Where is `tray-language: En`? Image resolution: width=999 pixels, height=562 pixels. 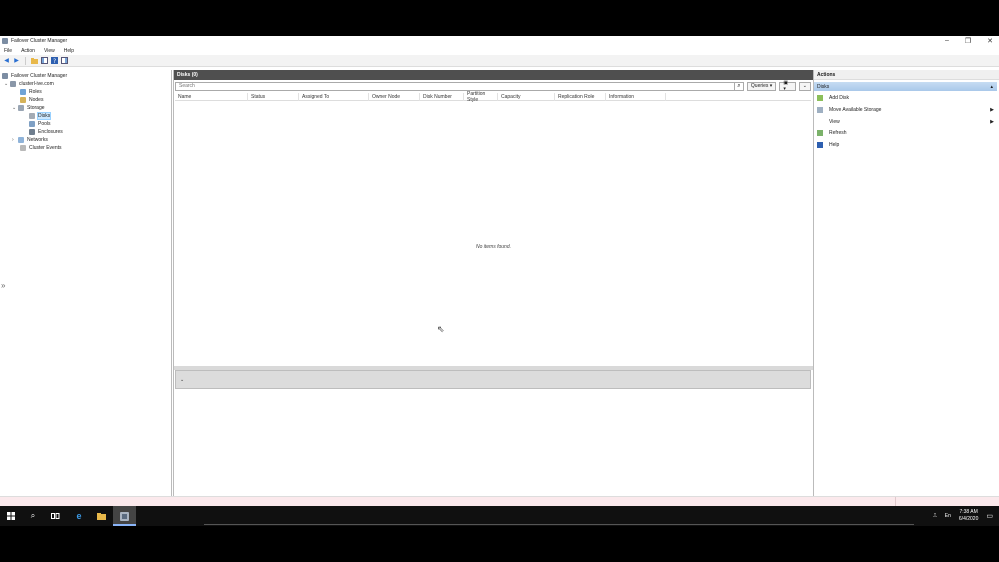 tray-language: En is located at coordinates (948, 516).